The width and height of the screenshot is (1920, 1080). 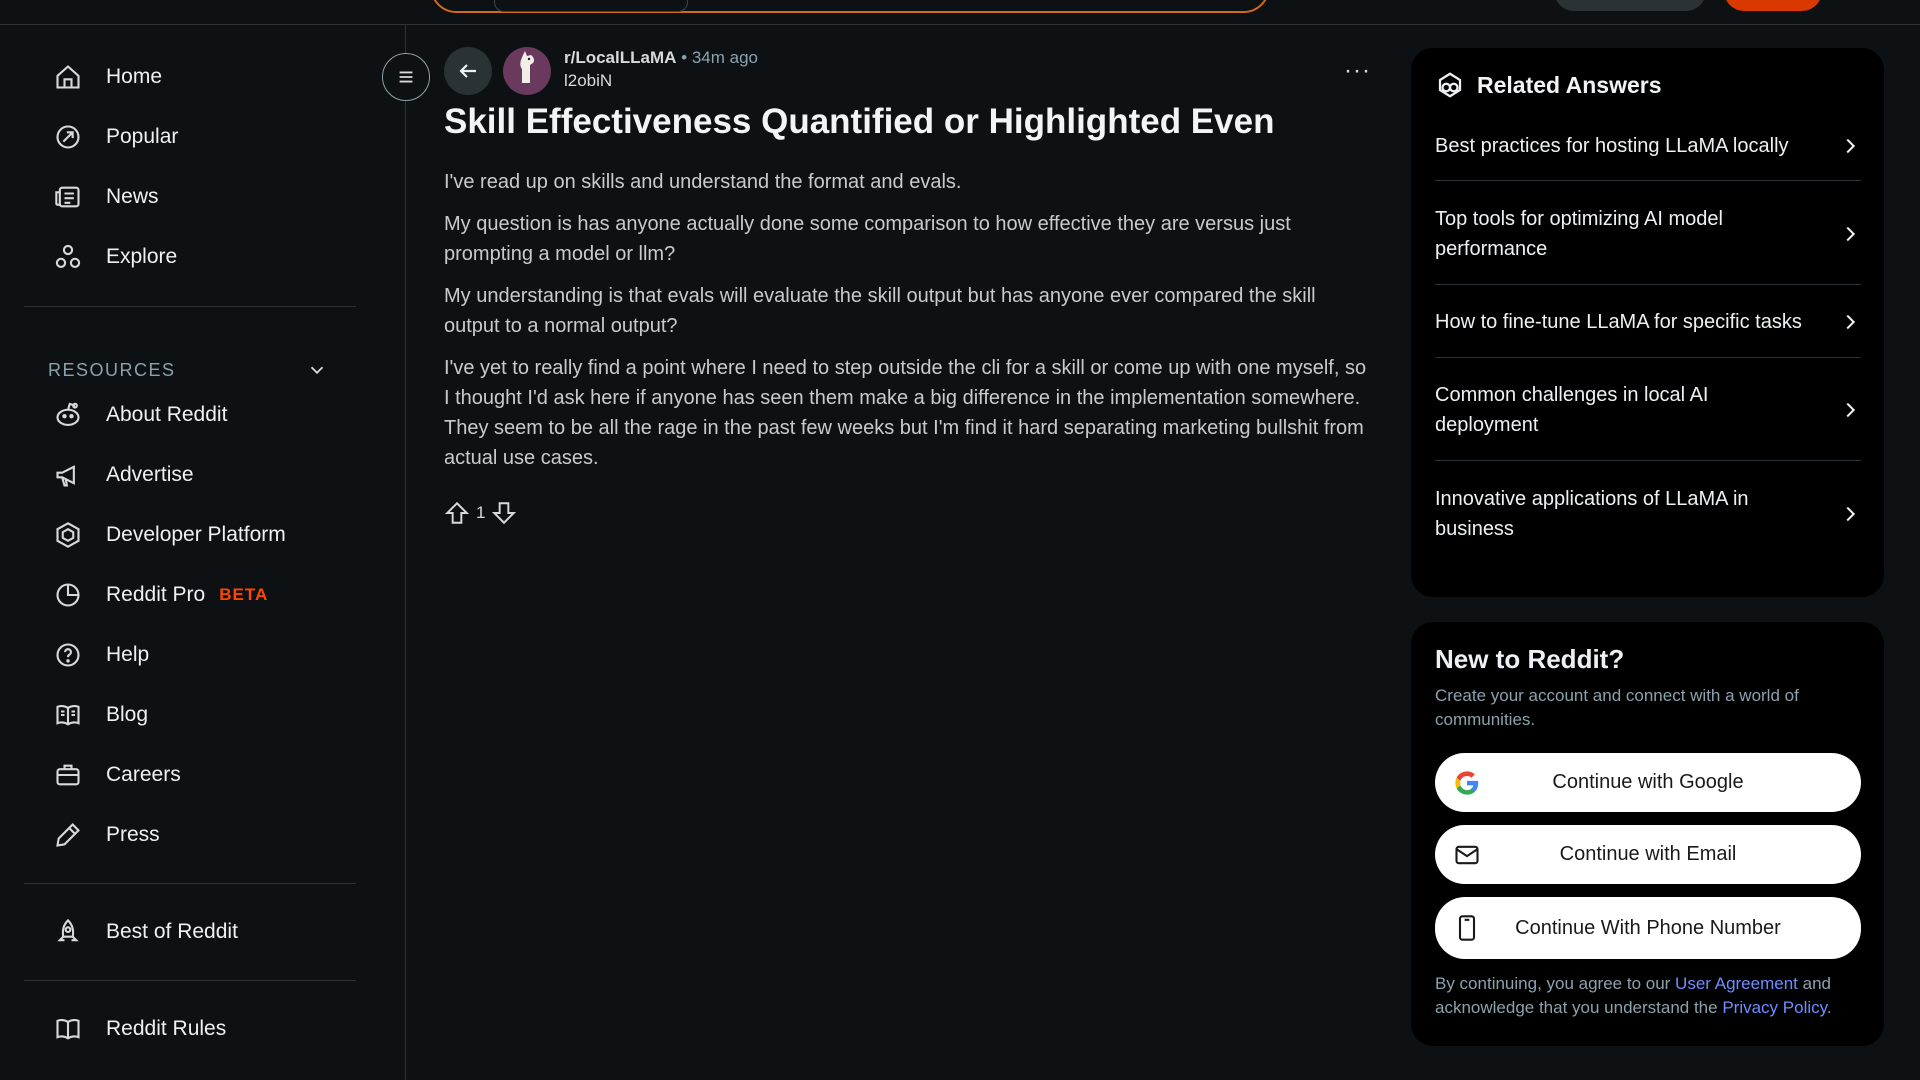 I want to click on sidebar-item-label: Help, so click(x=128, y=654).